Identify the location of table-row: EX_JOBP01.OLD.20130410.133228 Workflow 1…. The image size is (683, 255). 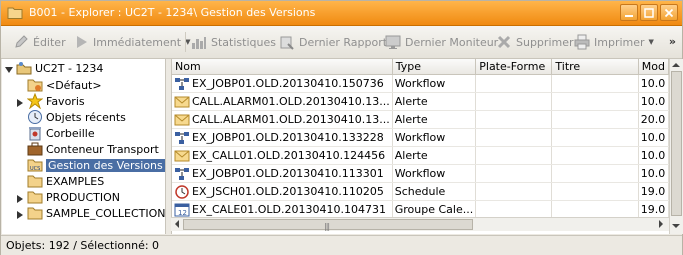
(421, 137).